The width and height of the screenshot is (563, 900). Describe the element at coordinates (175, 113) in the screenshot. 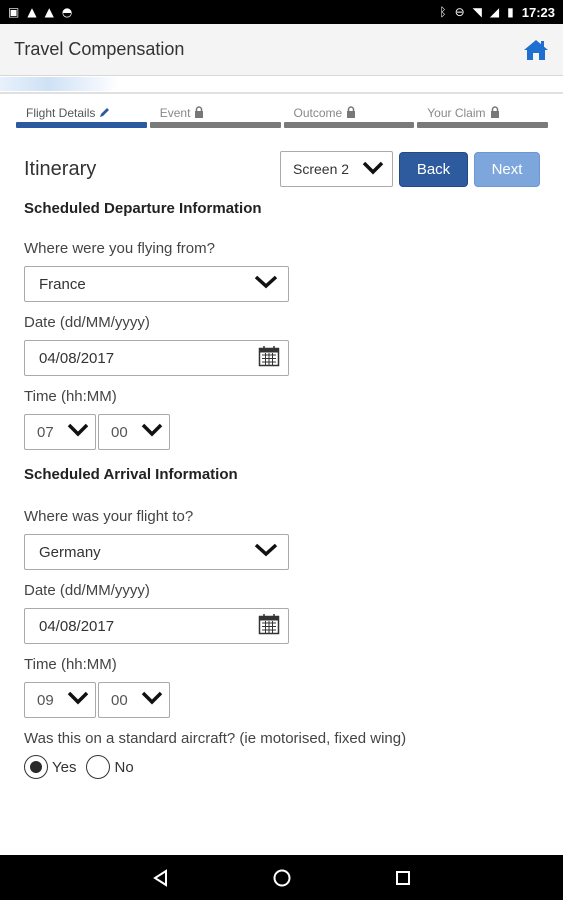

I see `step-label: Event` at that location.